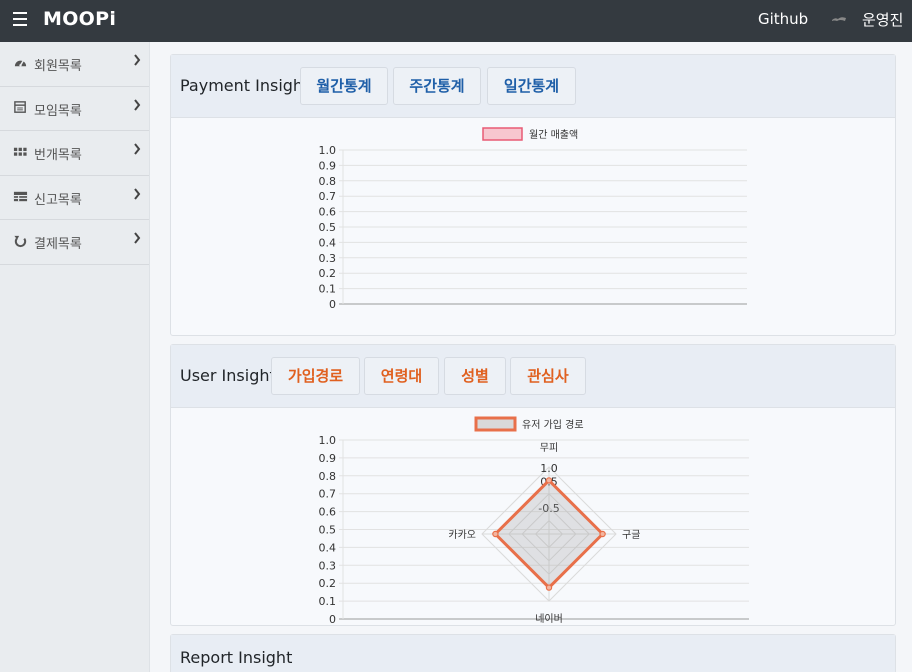  Describe the element at coordinates (344, 86) in the screenshot. I see `tab-monthly: 월간통계` at that location.